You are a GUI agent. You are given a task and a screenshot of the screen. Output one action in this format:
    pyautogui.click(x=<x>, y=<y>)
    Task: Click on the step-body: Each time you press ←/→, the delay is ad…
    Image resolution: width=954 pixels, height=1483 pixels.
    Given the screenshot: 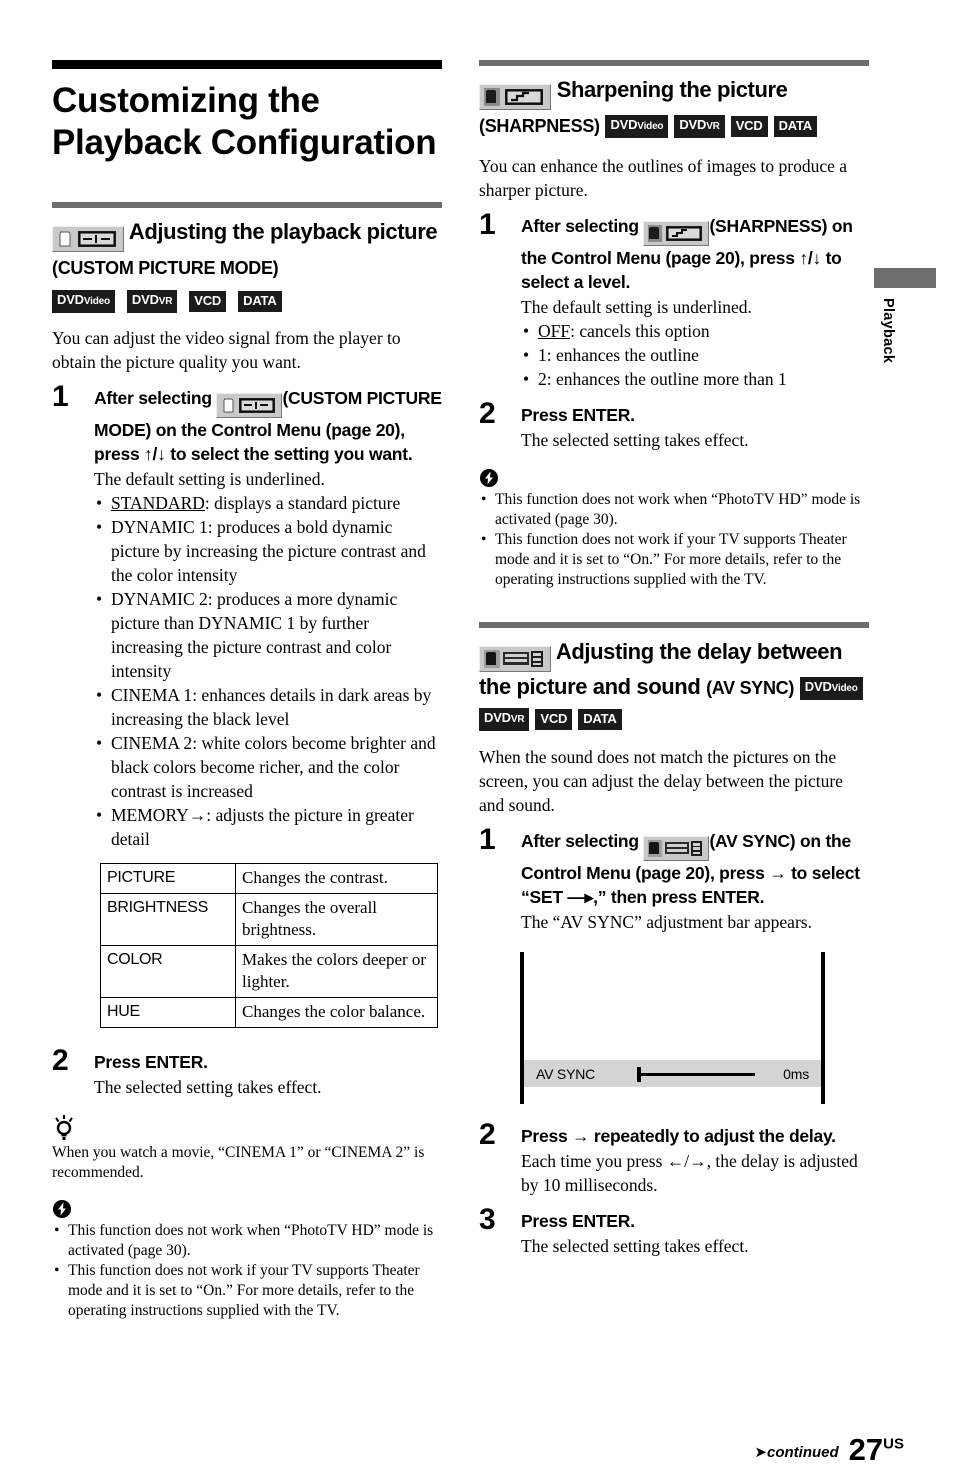 What is the action you would take?
    pyautogui.click(x=689, y=1173)
    